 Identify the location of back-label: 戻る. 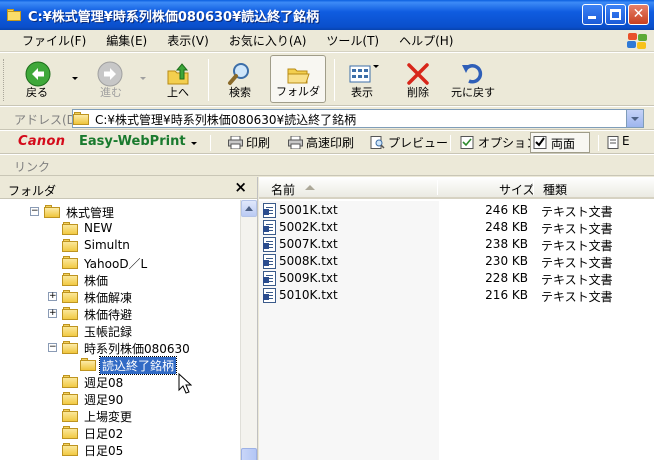
(37, 92).